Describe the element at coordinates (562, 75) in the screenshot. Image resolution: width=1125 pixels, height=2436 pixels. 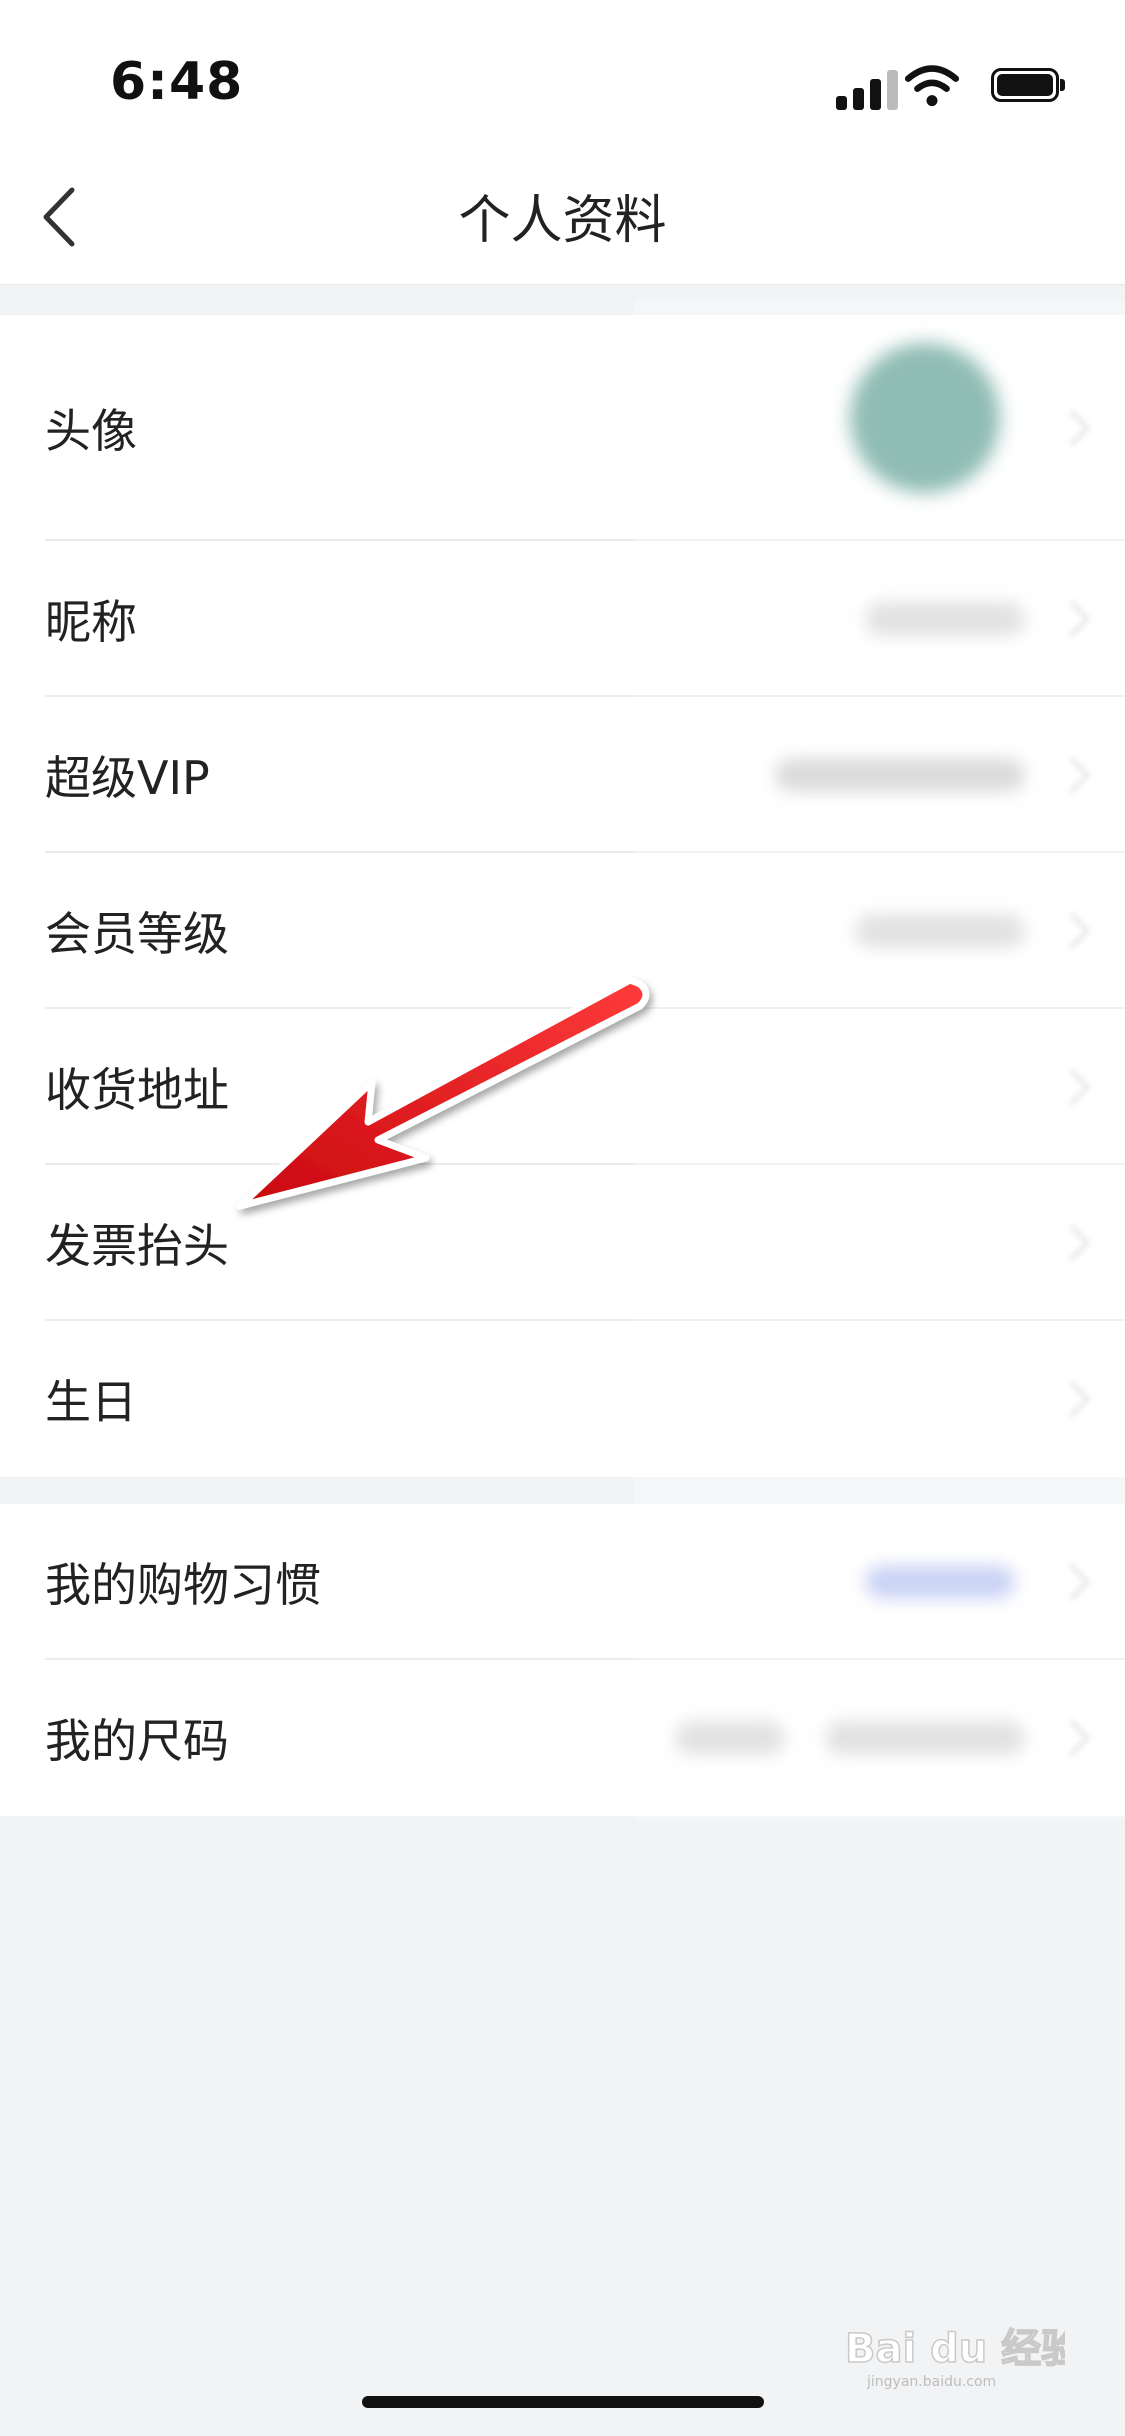
I see `status-bar: 6:48` at that location.